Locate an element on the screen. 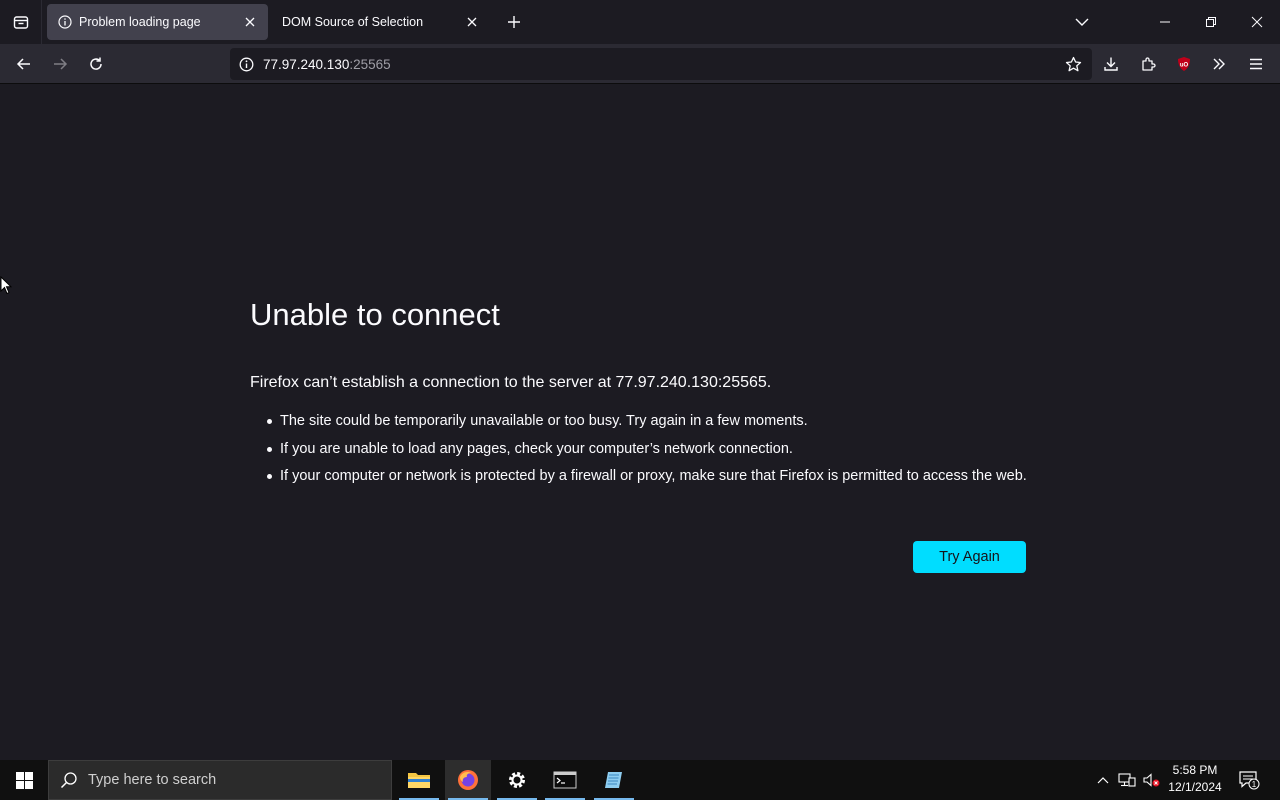 The height and width of the screenshot is (800, 1280). navigation-toolbar: 77.97.240.130:25565 uO is located at coordinates (640, 64).